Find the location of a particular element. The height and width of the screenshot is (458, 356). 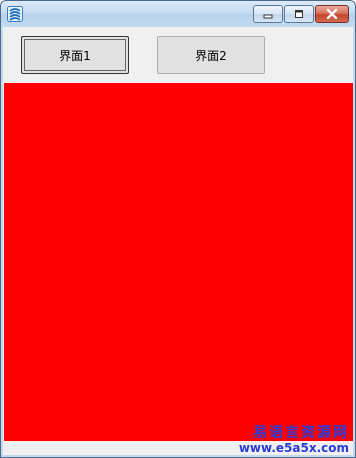

minimize-button is located at coordinates (268, 14).